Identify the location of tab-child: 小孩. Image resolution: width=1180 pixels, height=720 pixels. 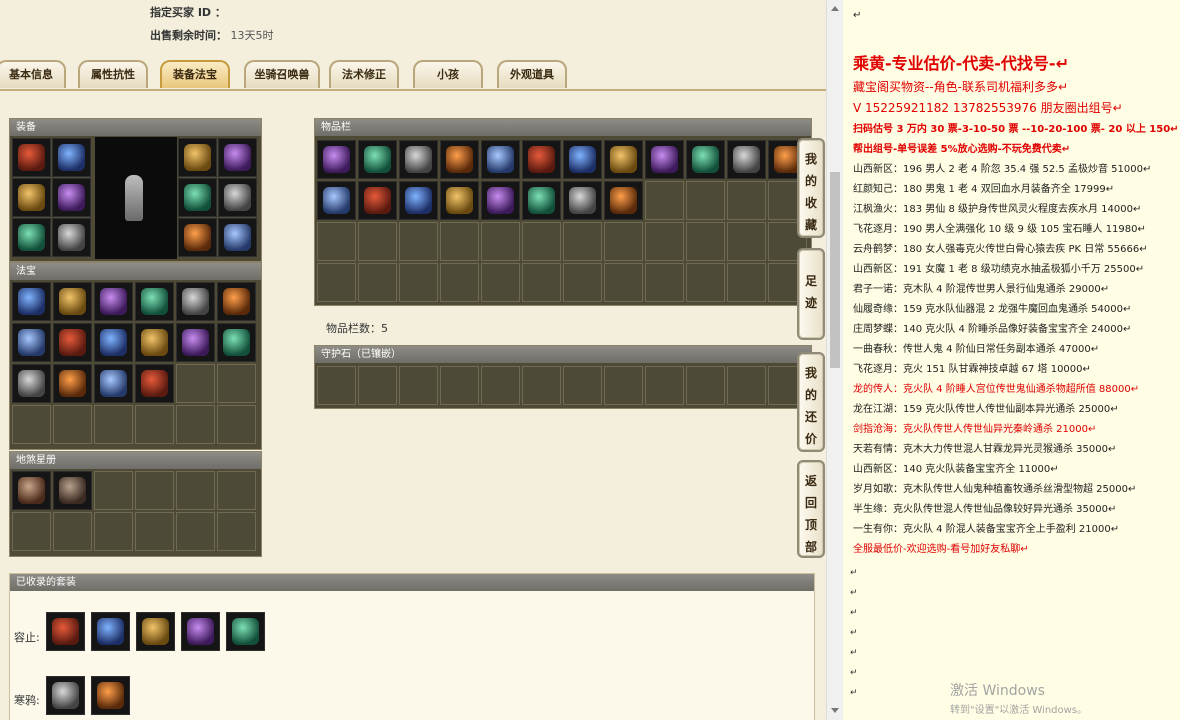
(448, 74).